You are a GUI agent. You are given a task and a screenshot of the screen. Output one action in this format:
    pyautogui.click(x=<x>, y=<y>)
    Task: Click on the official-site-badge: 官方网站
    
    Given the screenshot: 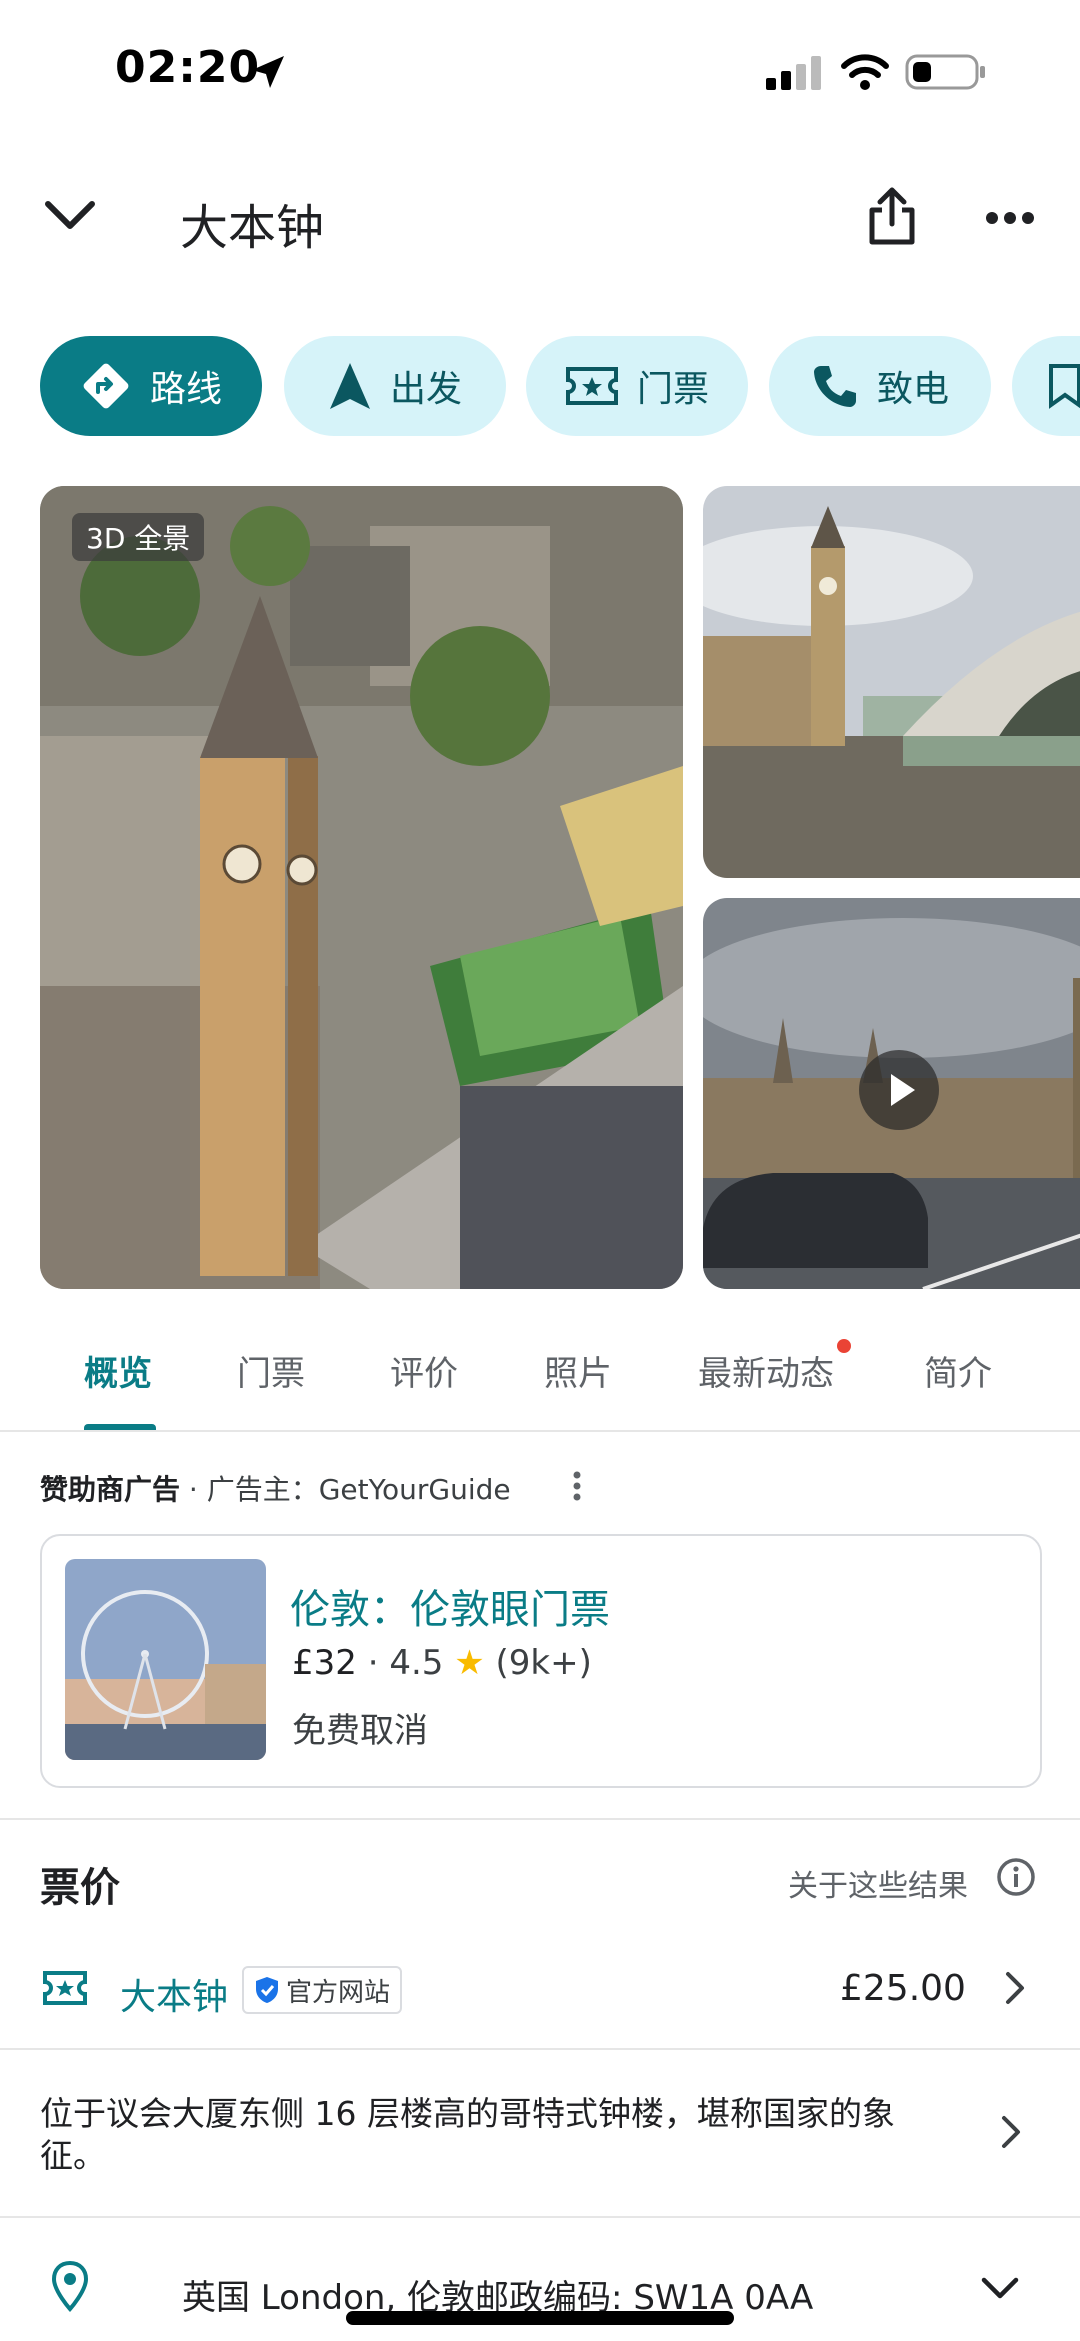 What is the action you would take?
    pyautogui.click(x=322, y=1990)
    